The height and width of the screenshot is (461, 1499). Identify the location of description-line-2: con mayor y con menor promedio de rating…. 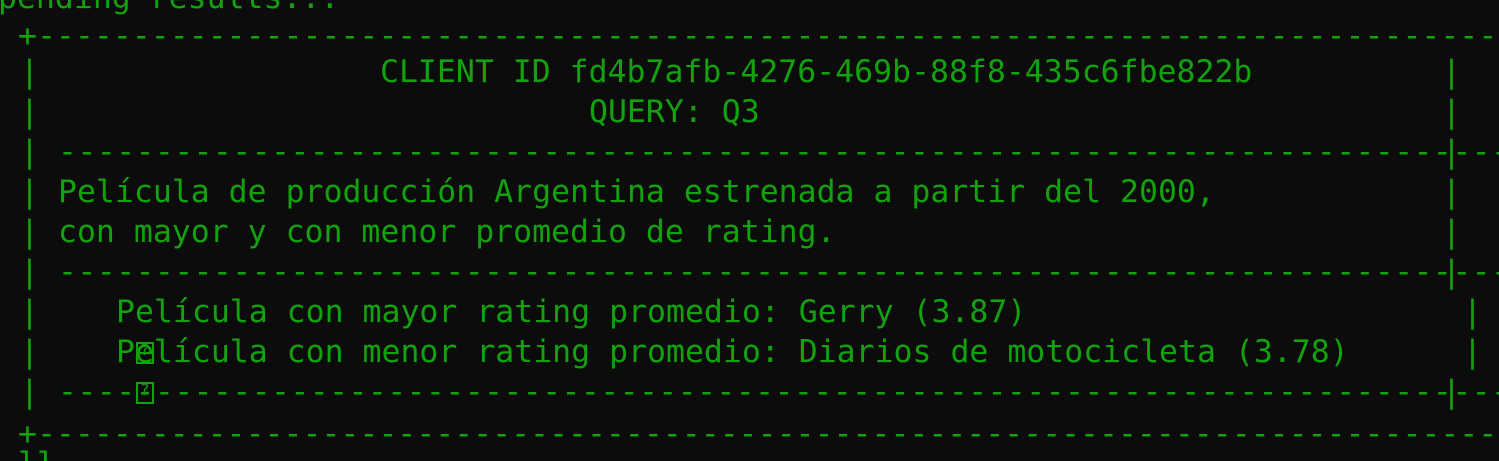
(447, 232).